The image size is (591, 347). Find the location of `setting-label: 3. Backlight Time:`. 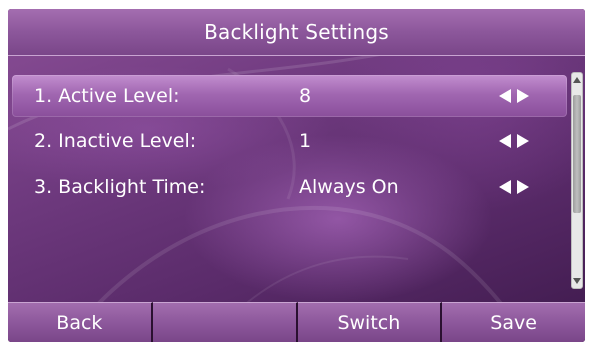

setting-label: 3. Backlight Time: is located at coordinates (120, 187).